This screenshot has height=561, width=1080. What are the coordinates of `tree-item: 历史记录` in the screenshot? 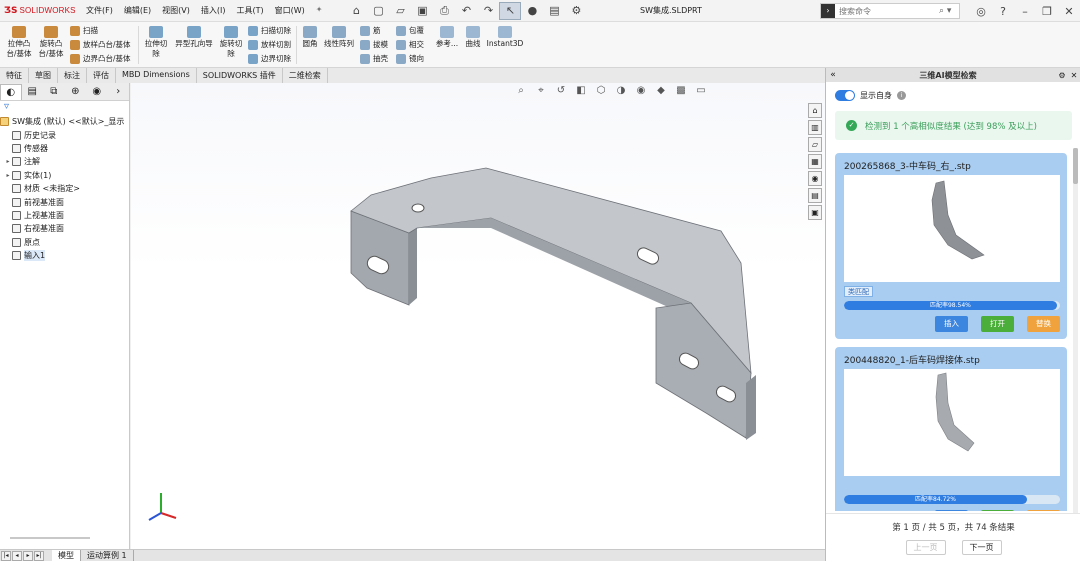 It's located at (66, 134).